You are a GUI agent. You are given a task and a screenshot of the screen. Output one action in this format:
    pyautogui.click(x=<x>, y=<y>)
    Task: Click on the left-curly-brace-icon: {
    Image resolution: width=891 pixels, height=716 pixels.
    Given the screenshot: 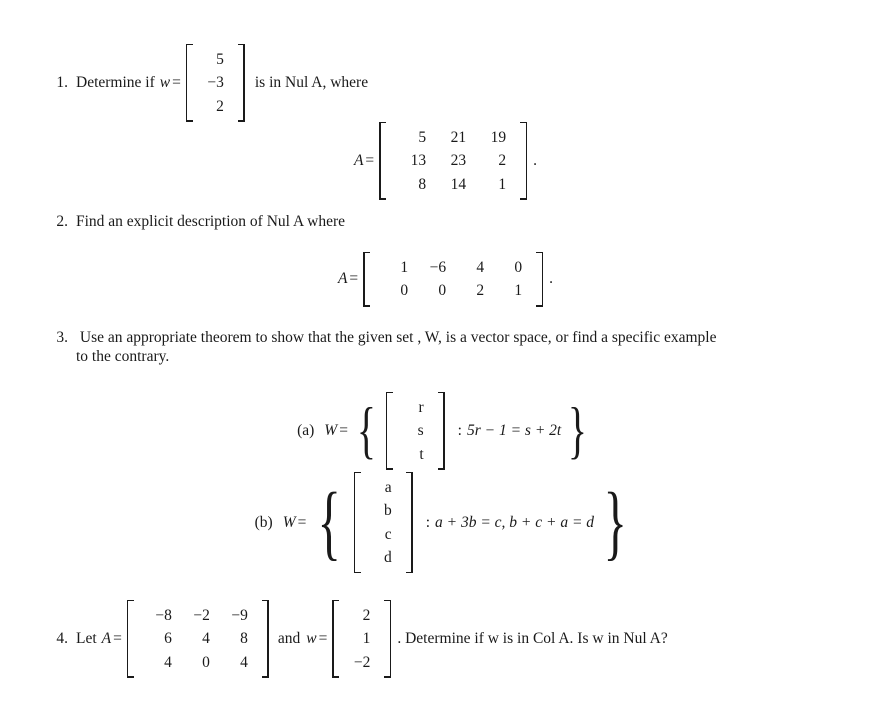 What is the action you would take?
    pyautogui.click(x=329, y=522)
    